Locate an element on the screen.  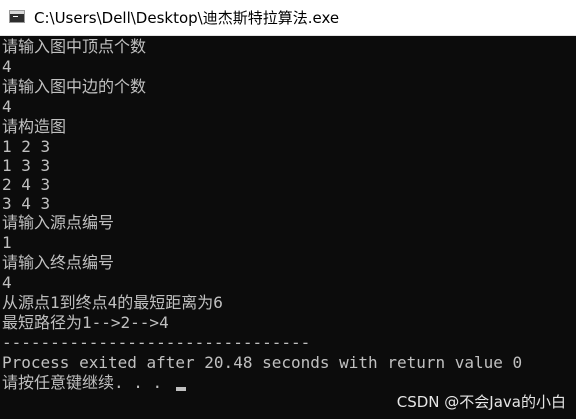
prompt-line: 请按任意键继续. . . is located at coordinates (289, 383).